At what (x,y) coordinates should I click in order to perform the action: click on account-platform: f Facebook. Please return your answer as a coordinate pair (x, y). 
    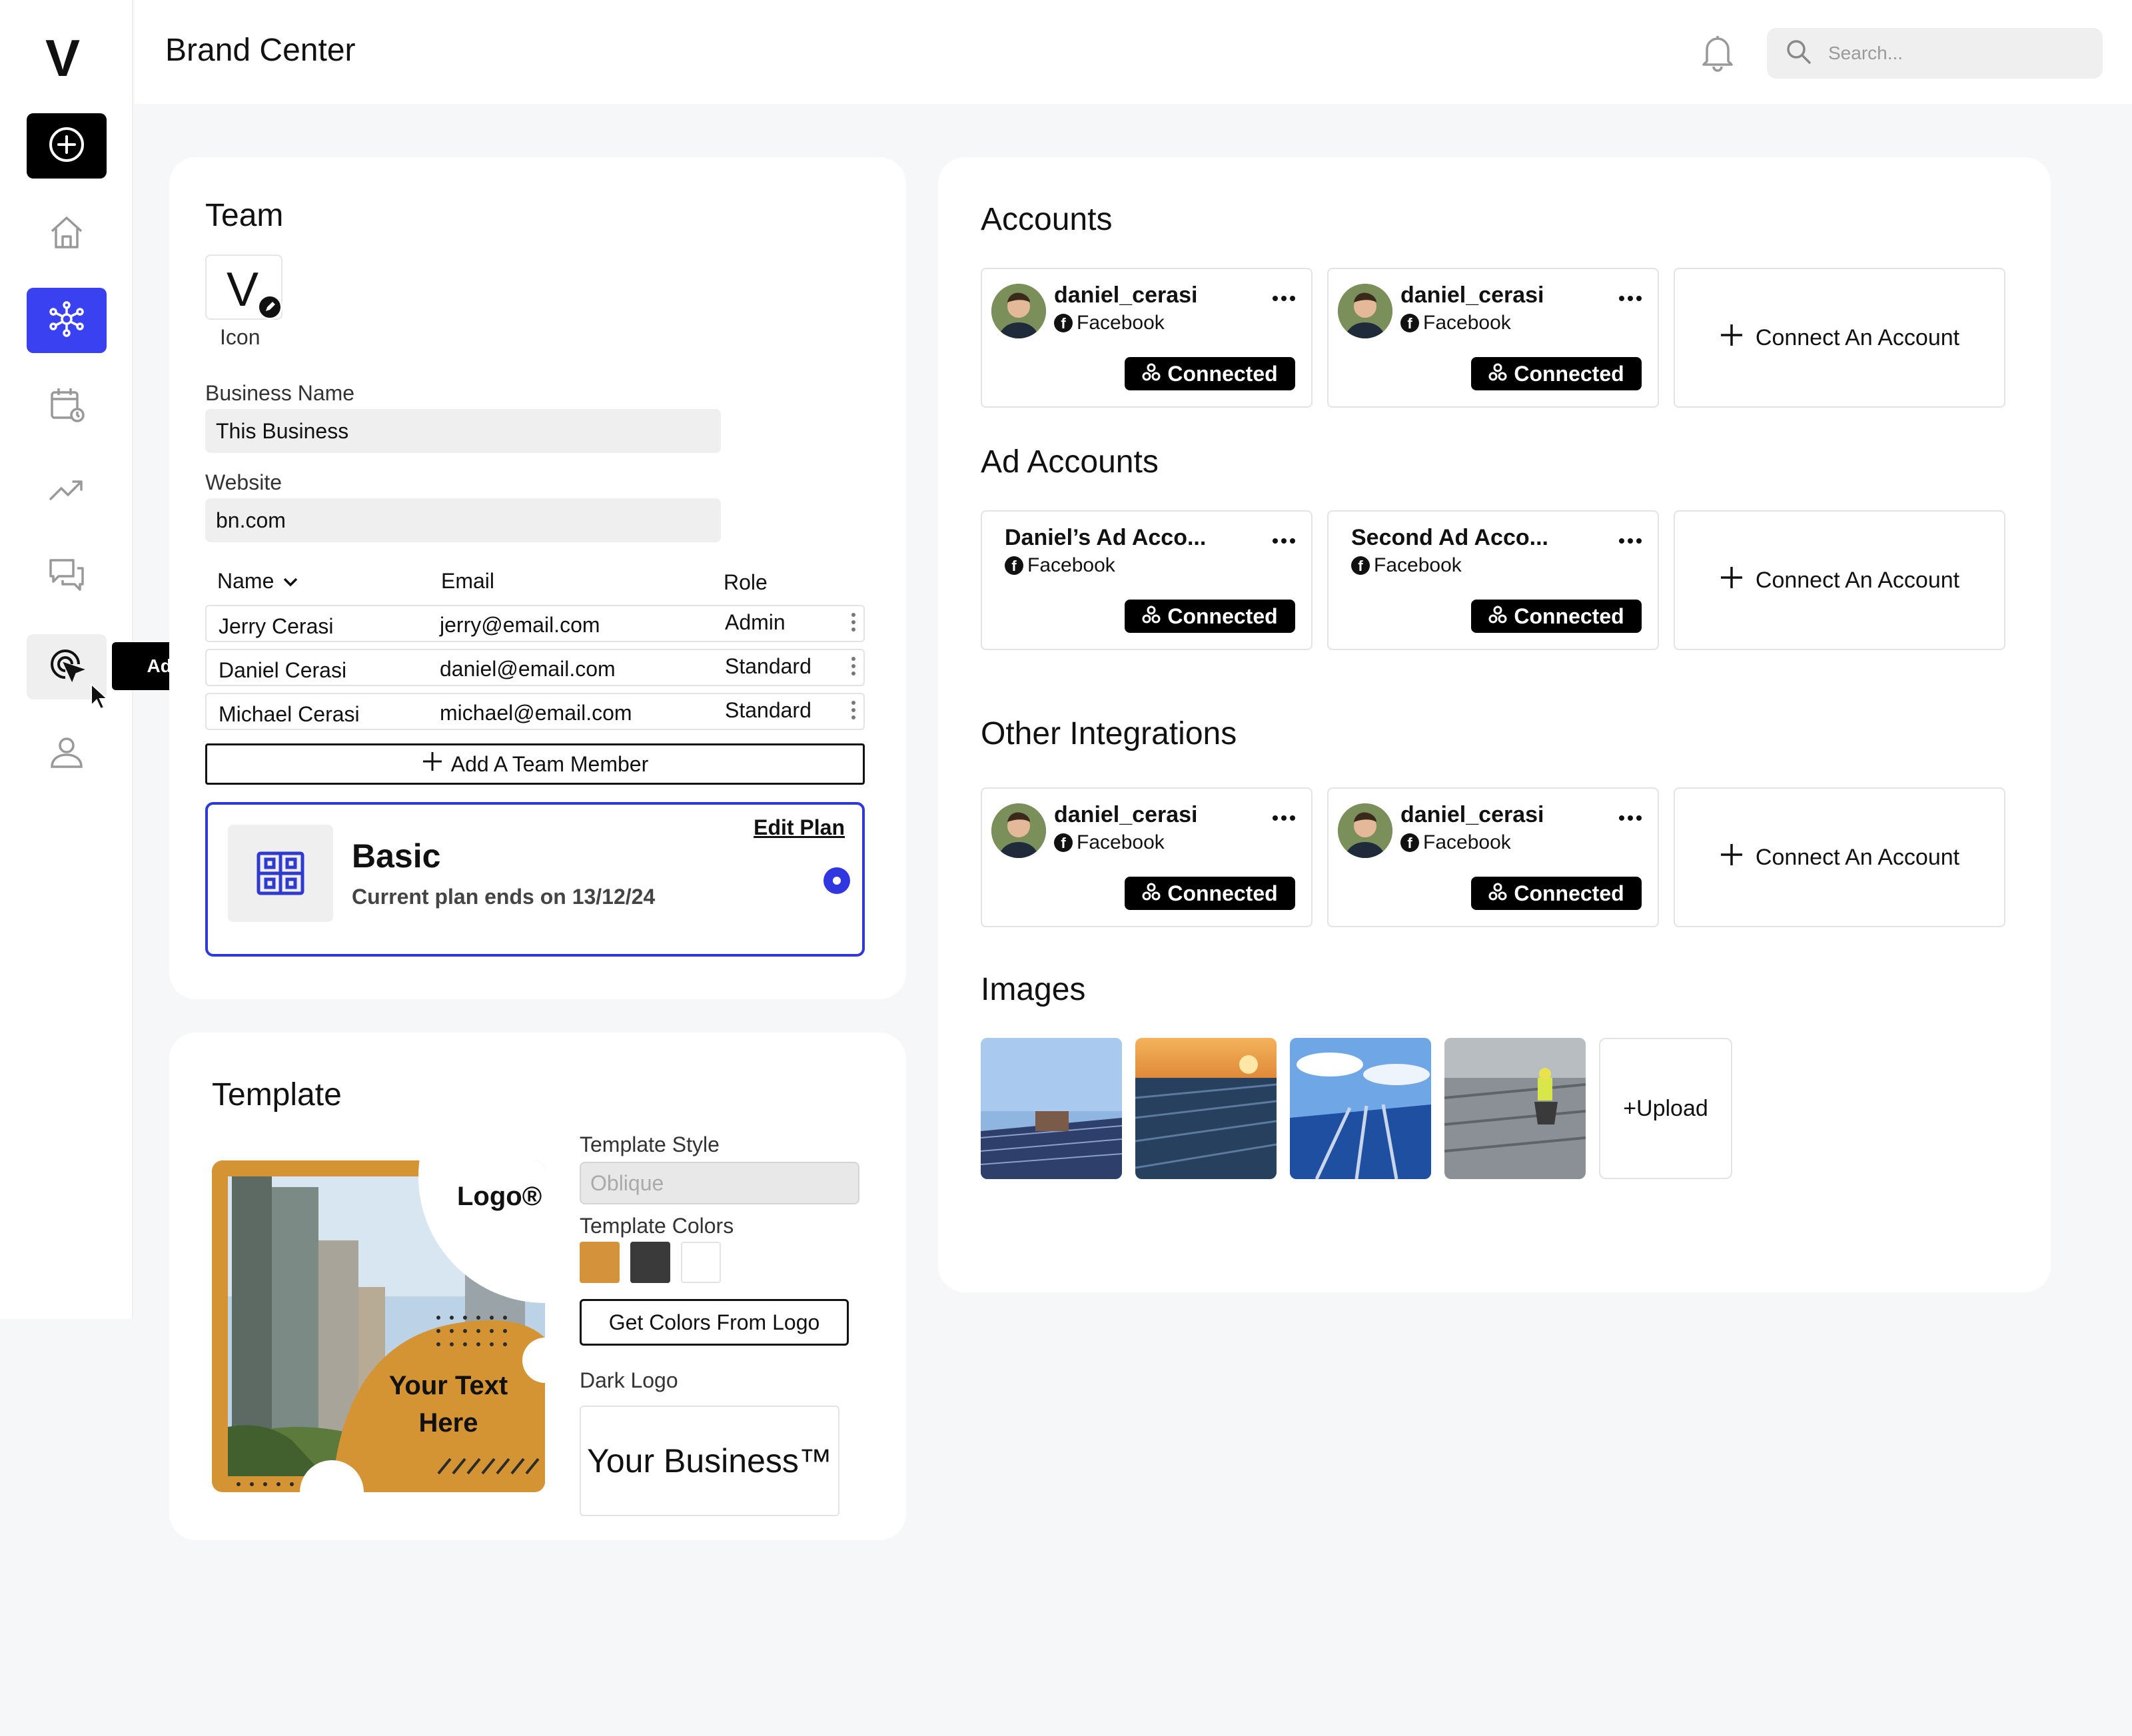
    Looking at the image, I should click on (1109, 323).